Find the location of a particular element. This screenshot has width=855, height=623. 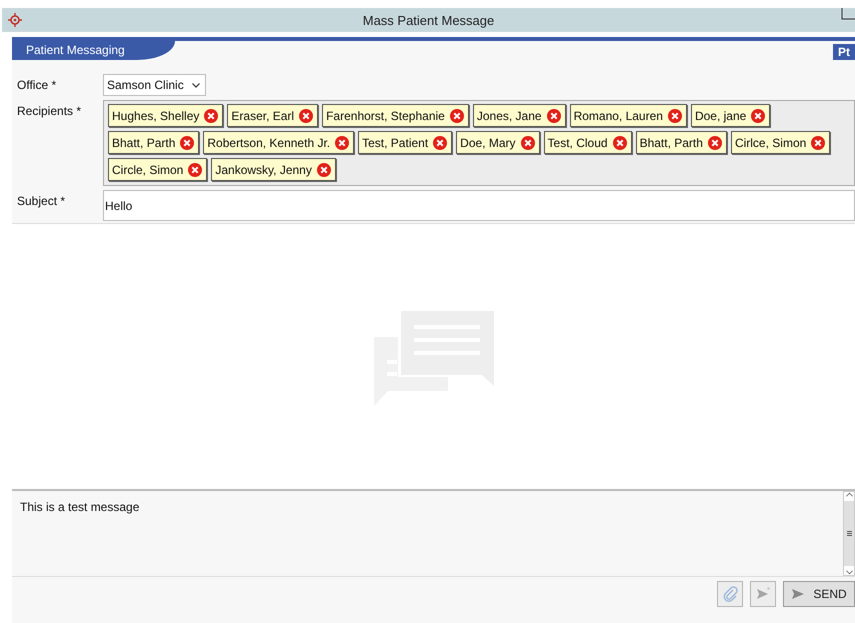

message-input: This is a test message is located at coordinates (433, 534).